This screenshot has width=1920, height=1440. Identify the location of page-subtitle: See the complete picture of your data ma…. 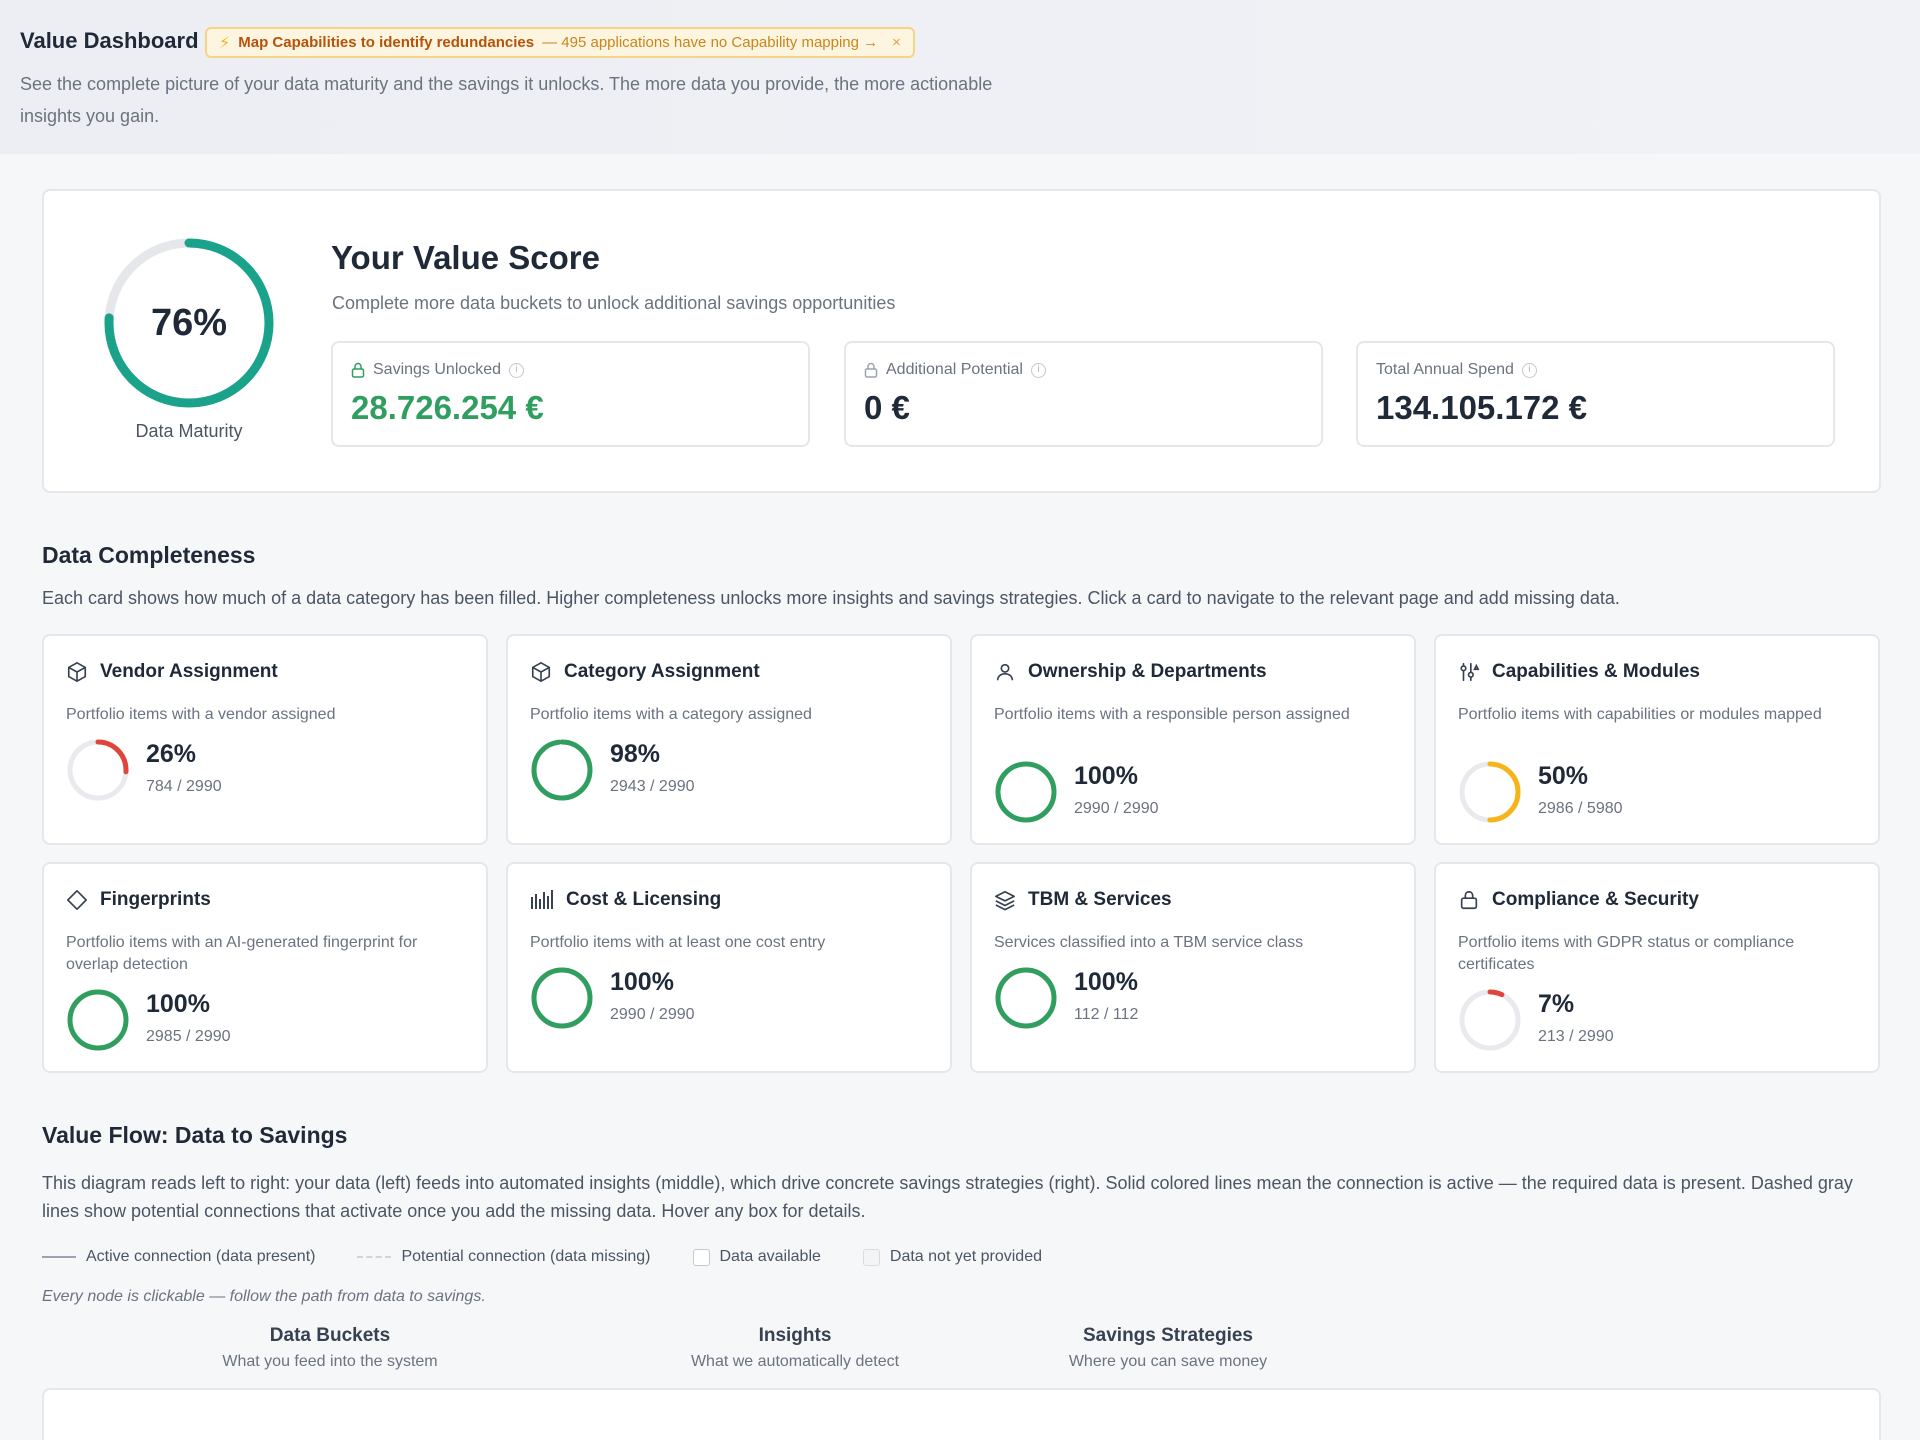
(506, 100).